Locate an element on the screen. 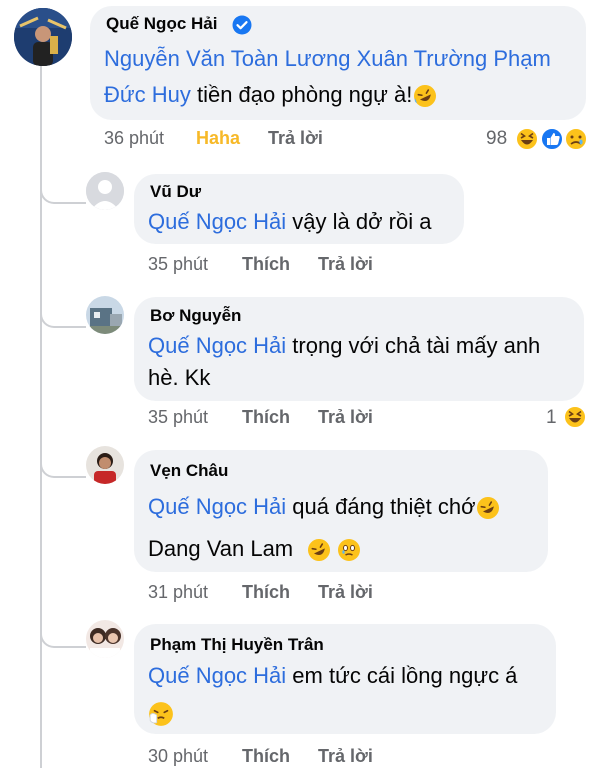 Image resolution: width=604 pixels, height=768 pixels. reaction-count: 1 is located at coordinates (551, 418).